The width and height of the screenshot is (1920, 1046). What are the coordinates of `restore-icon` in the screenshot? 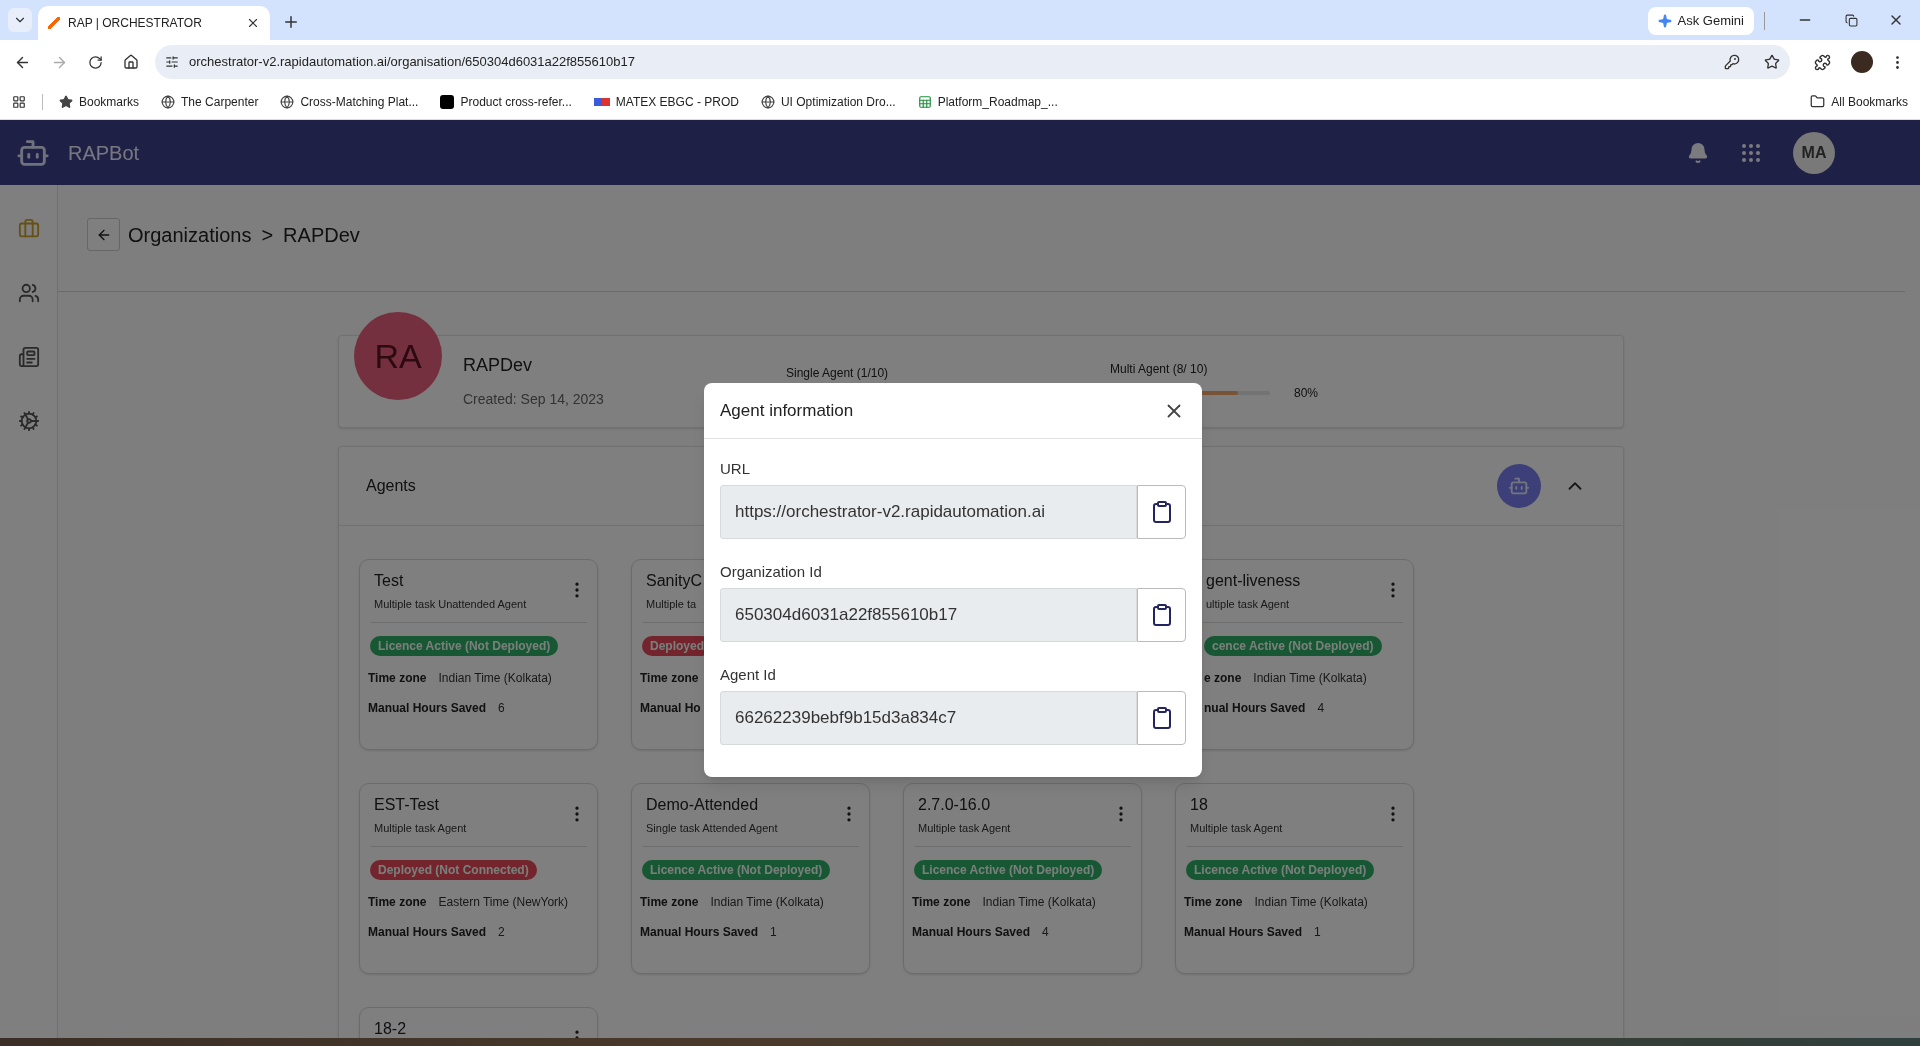 It's located at (1851, 20).